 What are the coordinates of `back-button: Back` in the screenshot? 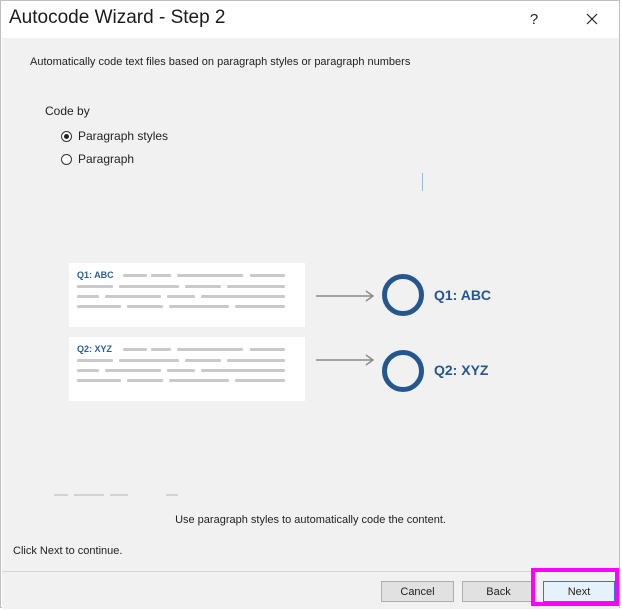 It's located at (498, 591).